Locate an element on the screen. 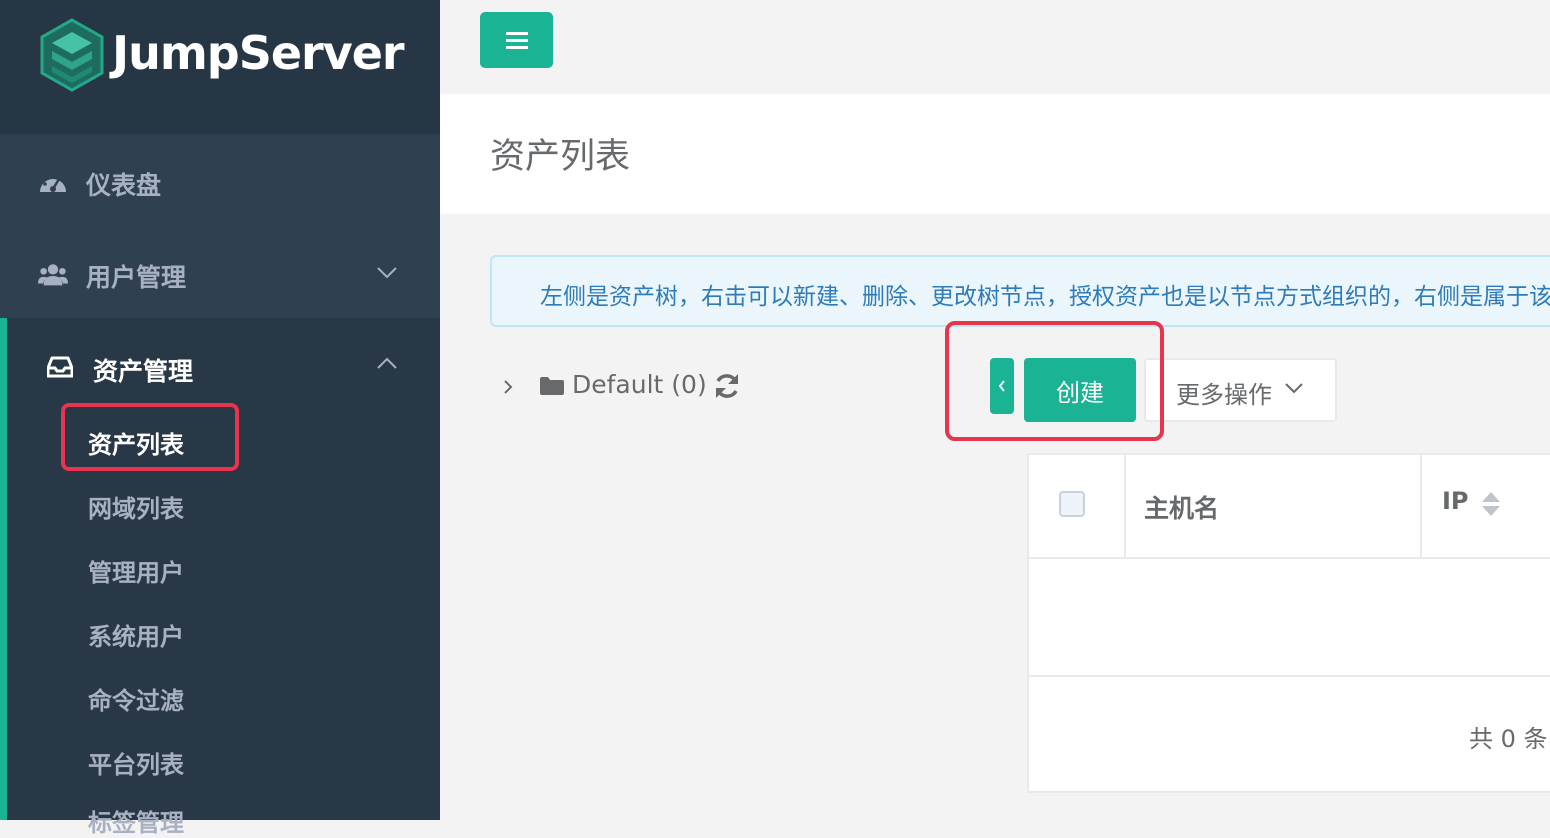 The image size is (1550, 838). users-icon is located at coordinates (53, 275).